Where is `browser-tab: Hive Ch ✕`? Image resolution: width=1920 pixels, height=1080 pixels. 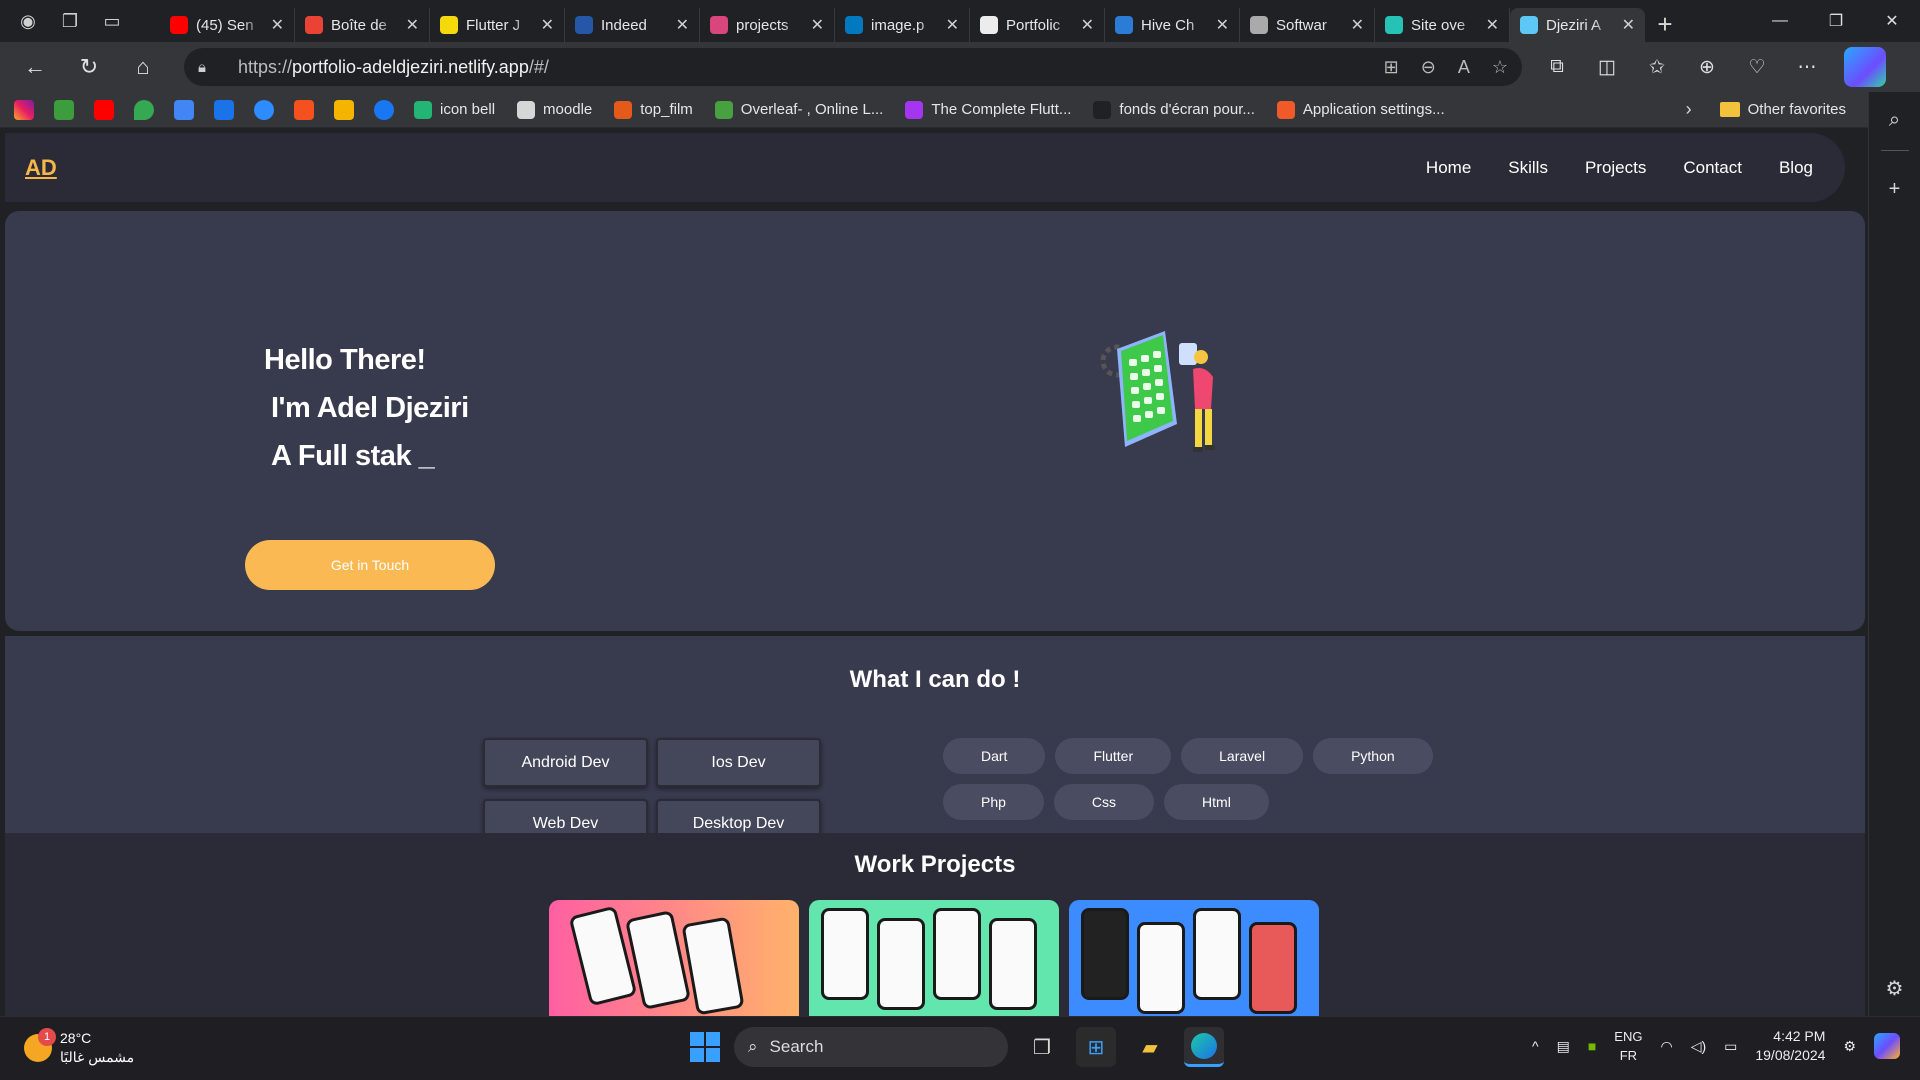
browser-tab: Hive Ch ✕ is located at coordinates (1172, 25).